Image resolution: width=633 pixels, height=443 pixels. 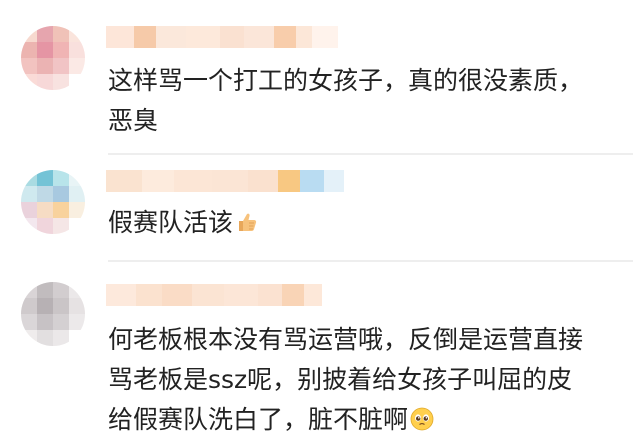 What do you see at coordinates (345, 101) in the screenshot?
I see `comment-text: 这样骂一个打工的女孩子，真的很没素质， 恶臭` at bounding box center [345, 101].